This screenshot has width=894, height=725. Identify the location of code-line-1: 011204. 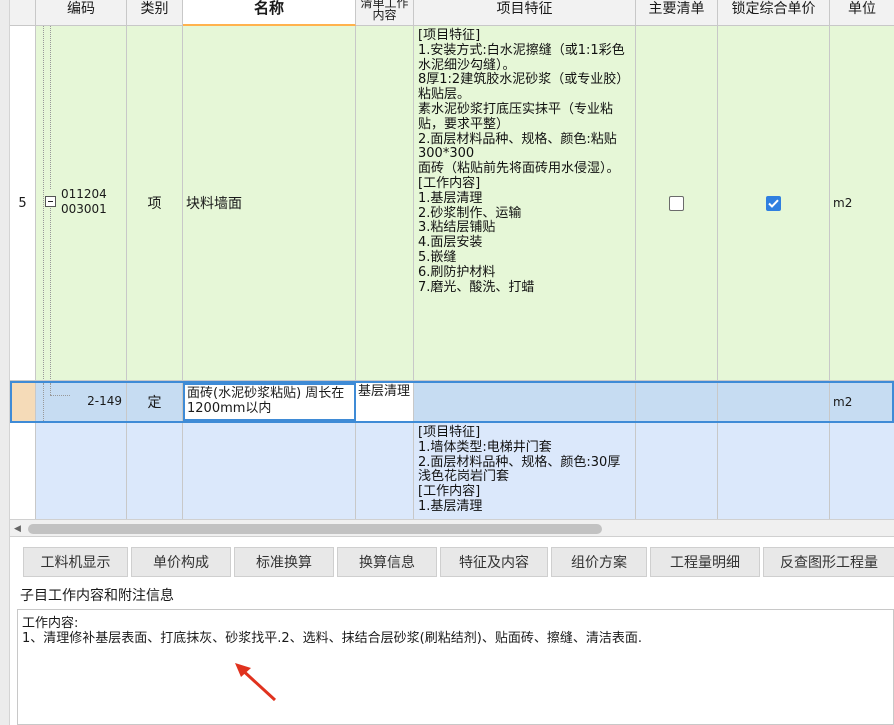
(84, 194).